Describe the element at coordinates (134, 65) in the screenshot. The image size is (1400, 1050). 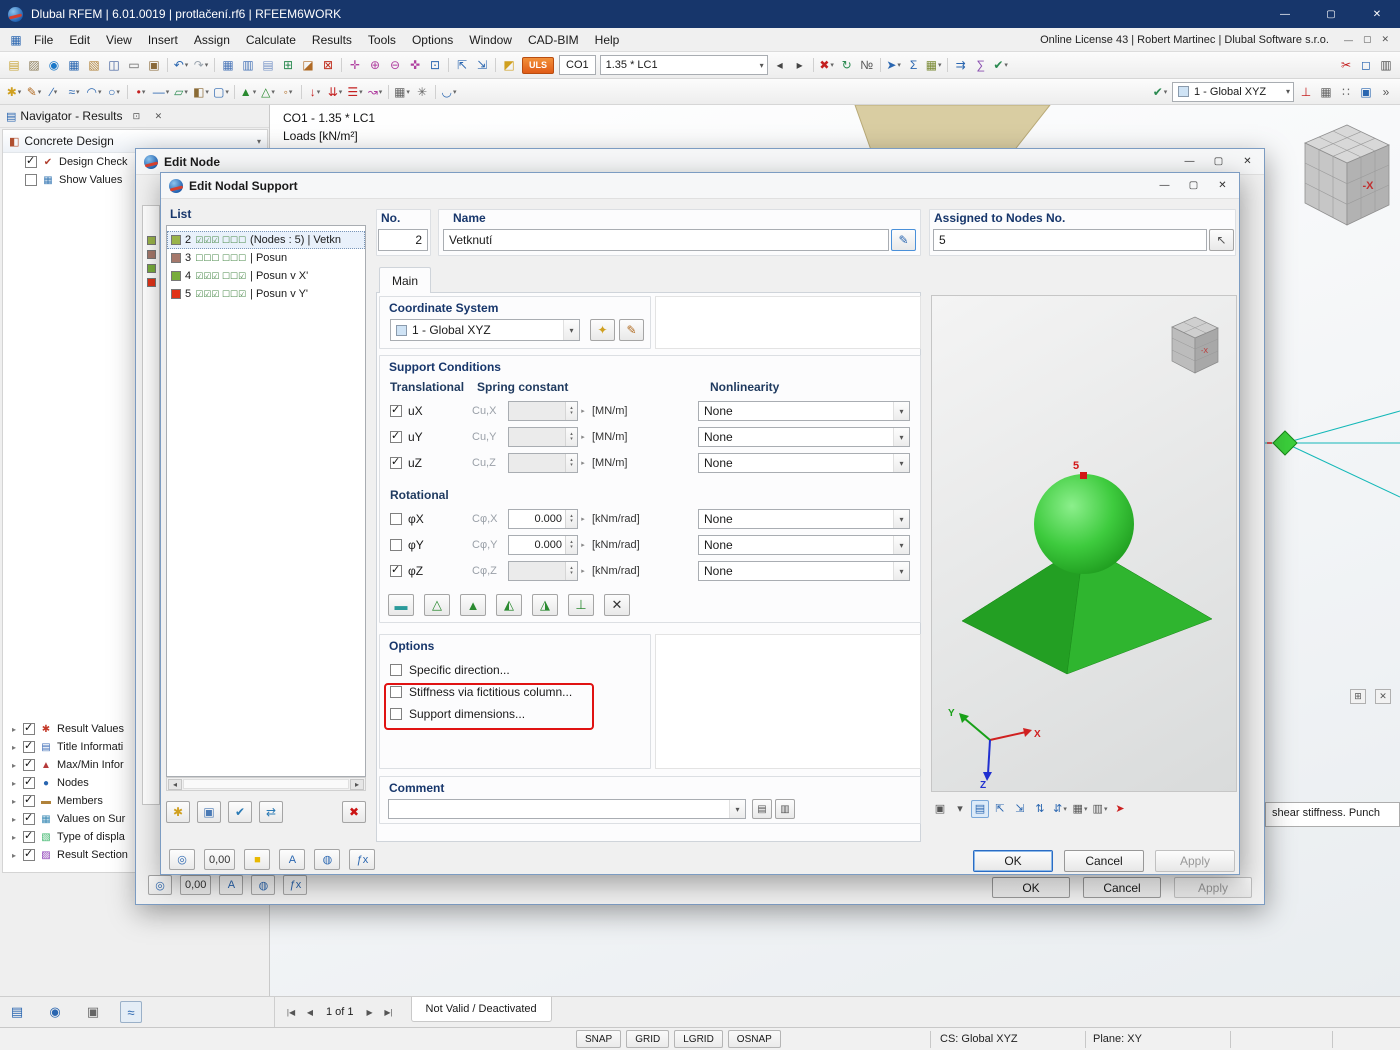
I see `print-icon: ▭` at that location.